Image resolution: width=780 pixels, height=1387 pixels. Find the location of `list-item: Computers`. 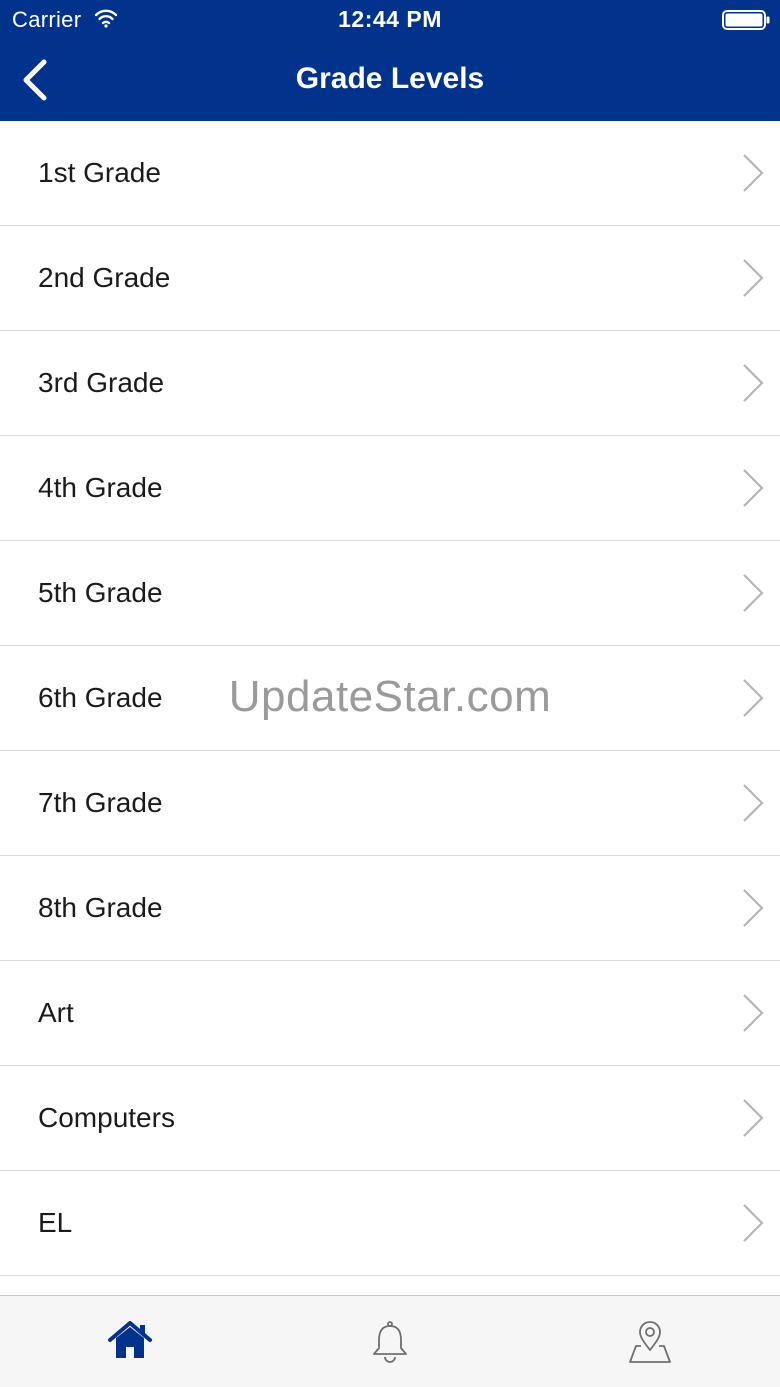

list-item: Computers is located at coordinates (390, 1118).